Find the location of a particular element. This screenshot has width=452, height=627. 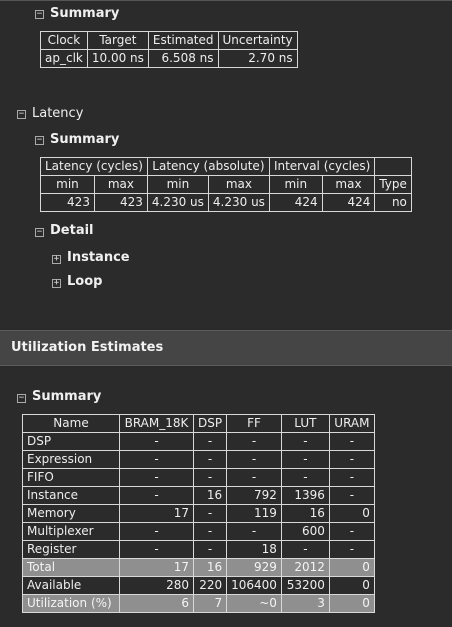

row-name: Register is located at coordinates (71, 549).